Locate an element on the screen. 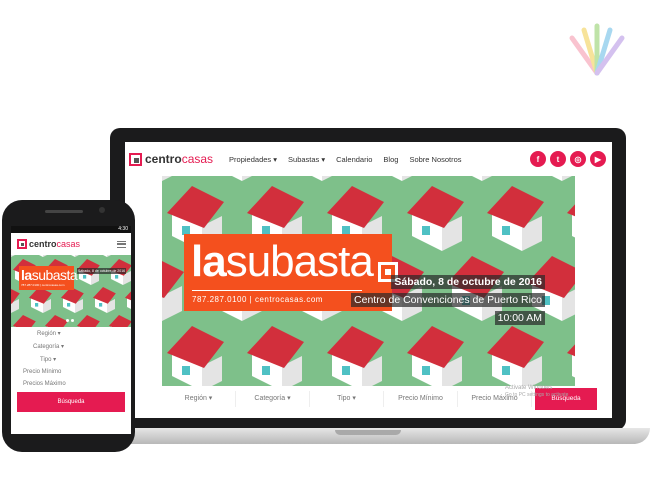 This screenshot has width=650, height=500. search-button: Búsqueda is located at coordinates (71, 402).